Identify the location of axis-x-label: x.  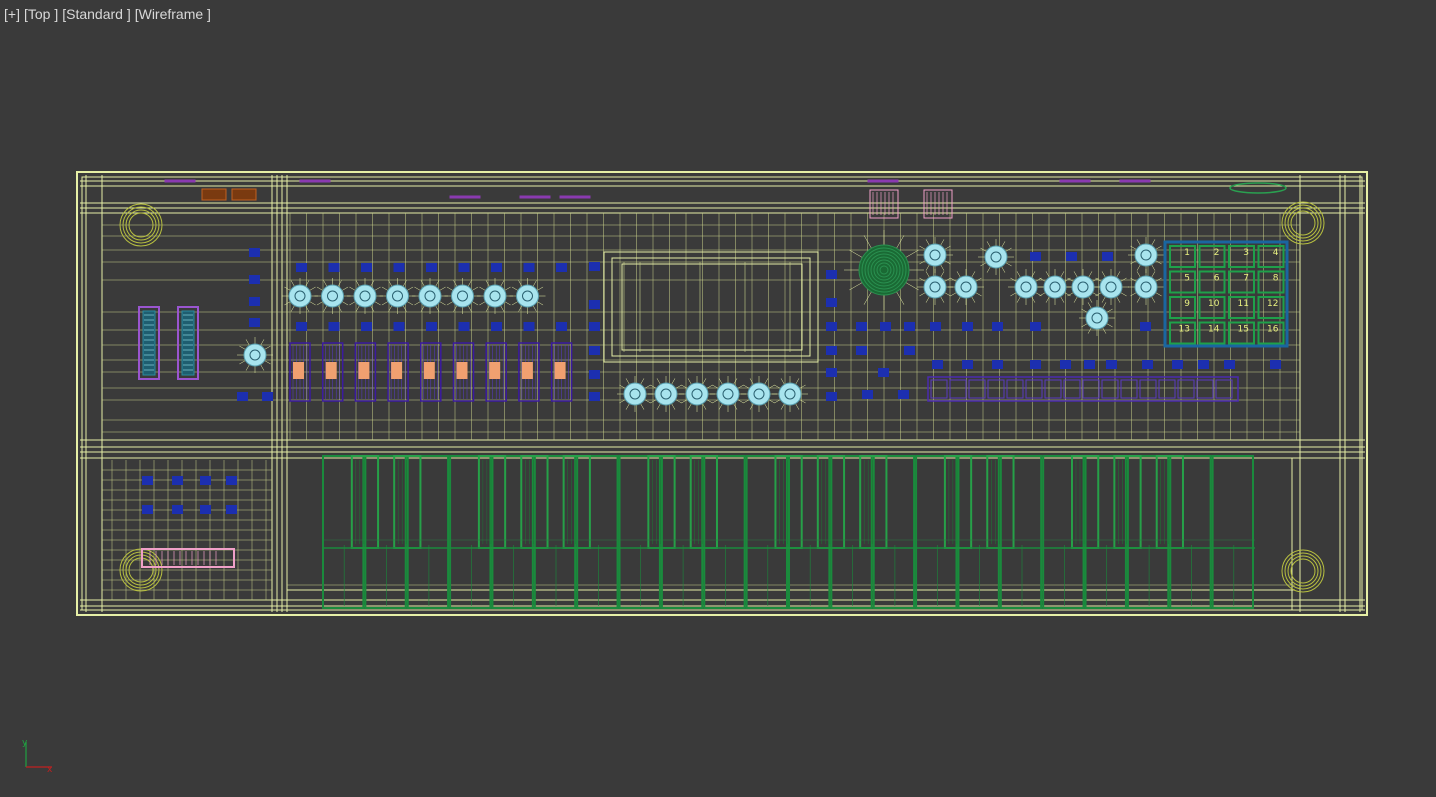
(50, 770).